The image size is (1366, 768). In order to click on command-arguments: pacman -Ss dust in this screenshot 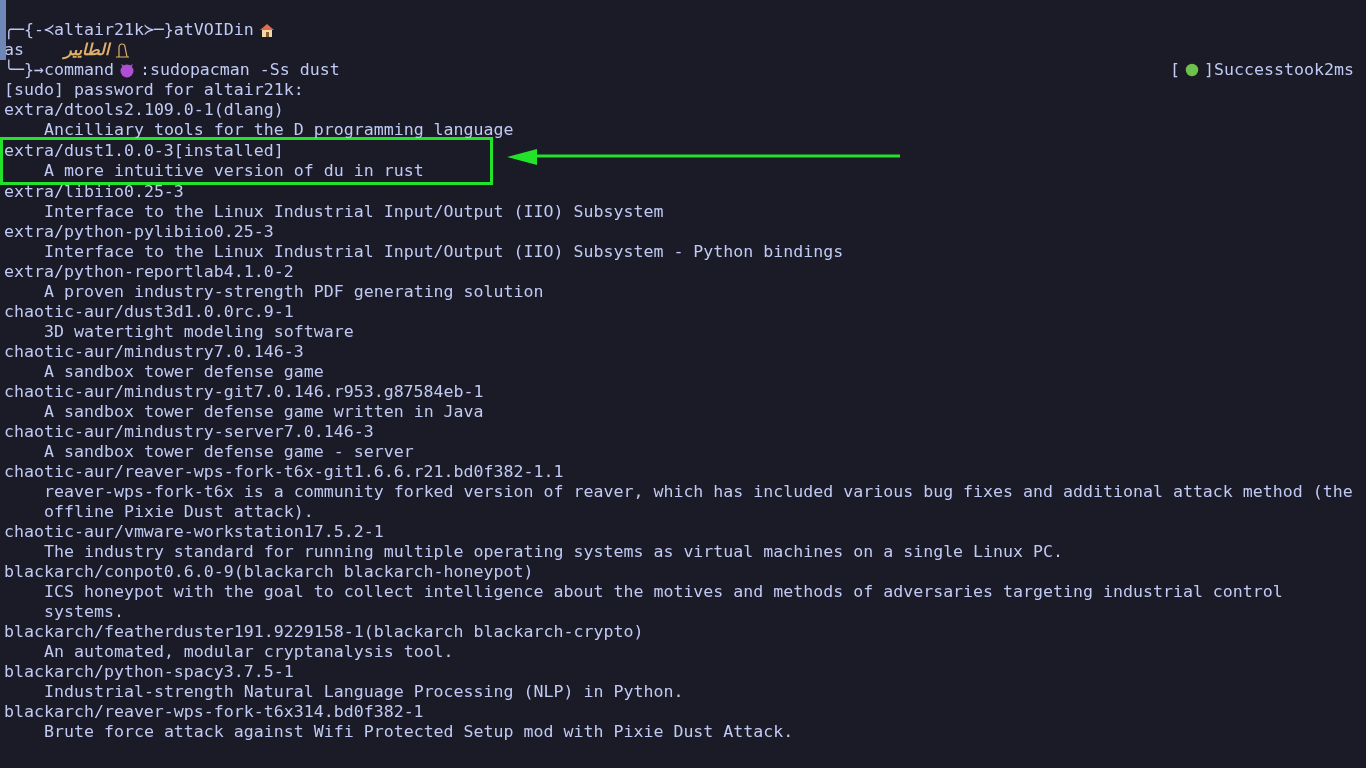, I will do `click(264, 70)`.